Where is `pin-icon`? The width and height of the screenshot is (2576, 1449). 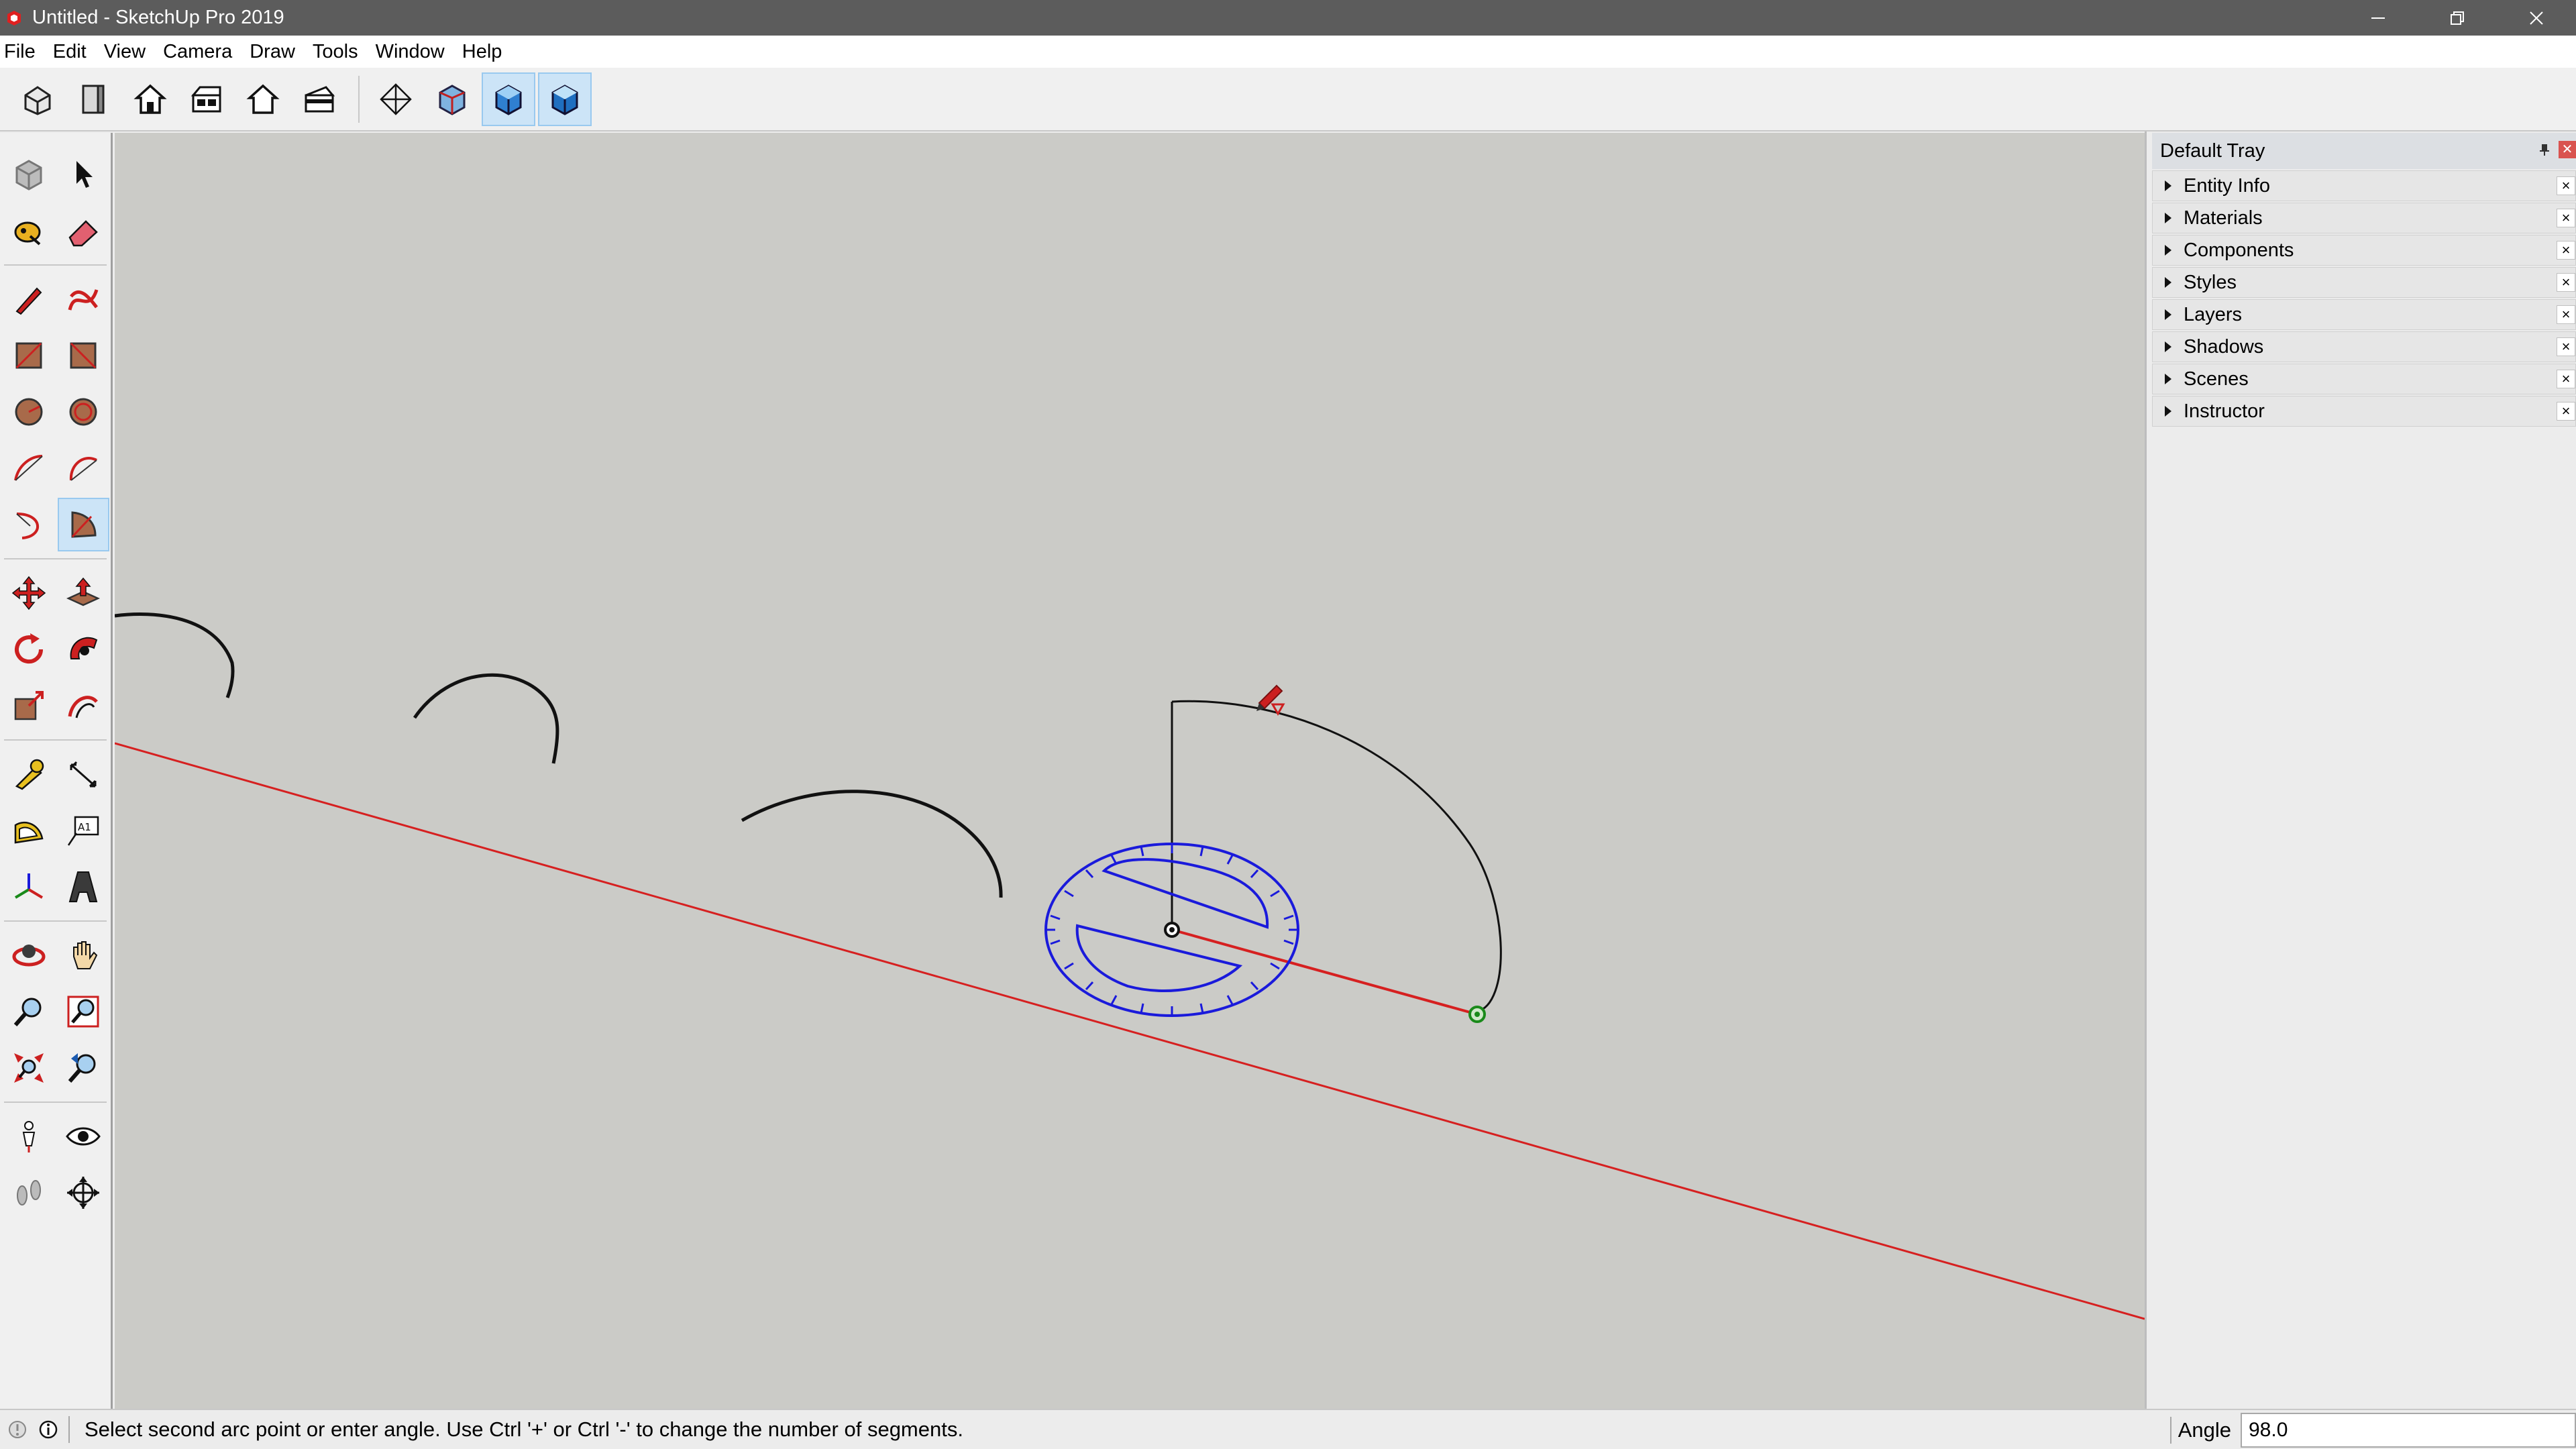 pin-icon is located at coordinates (2544, 149).